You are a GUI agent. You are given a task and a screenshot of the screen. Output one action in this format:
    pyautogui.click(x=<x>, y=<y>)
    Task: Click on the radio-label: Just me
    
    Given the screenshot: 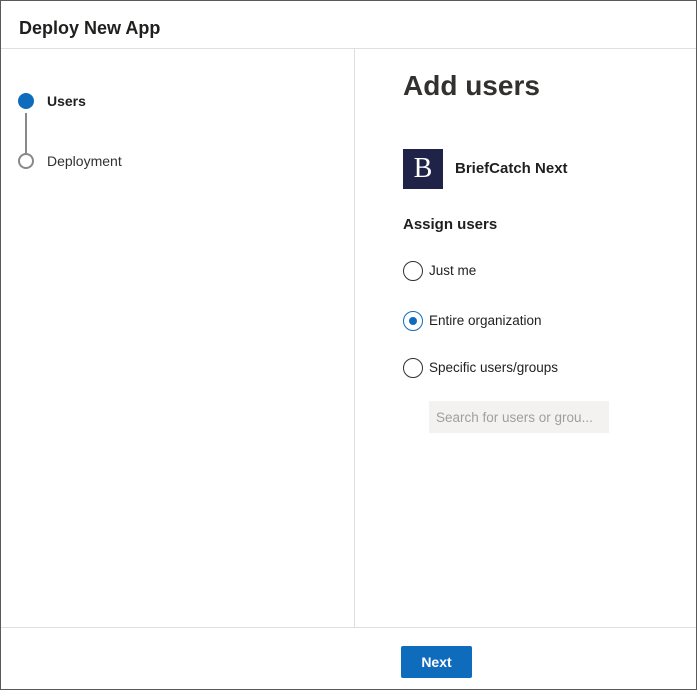 What is the action you would take?
    pyautogui.click(x=453, y=270)
    